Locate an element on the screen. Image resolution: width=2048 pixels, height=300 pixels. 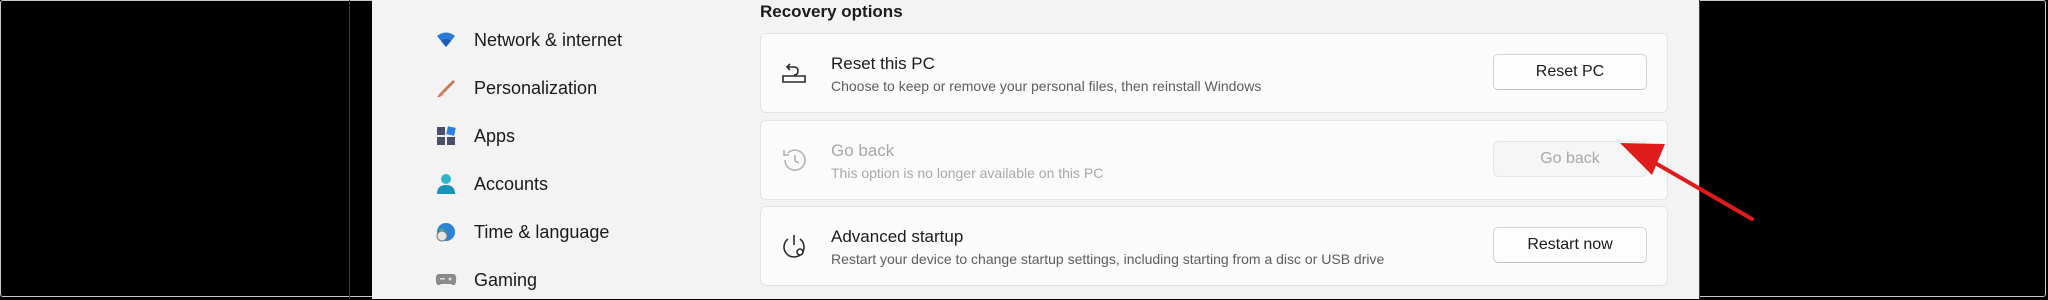
annotation-arrow-shaft is located at coordinates (1701, 189).